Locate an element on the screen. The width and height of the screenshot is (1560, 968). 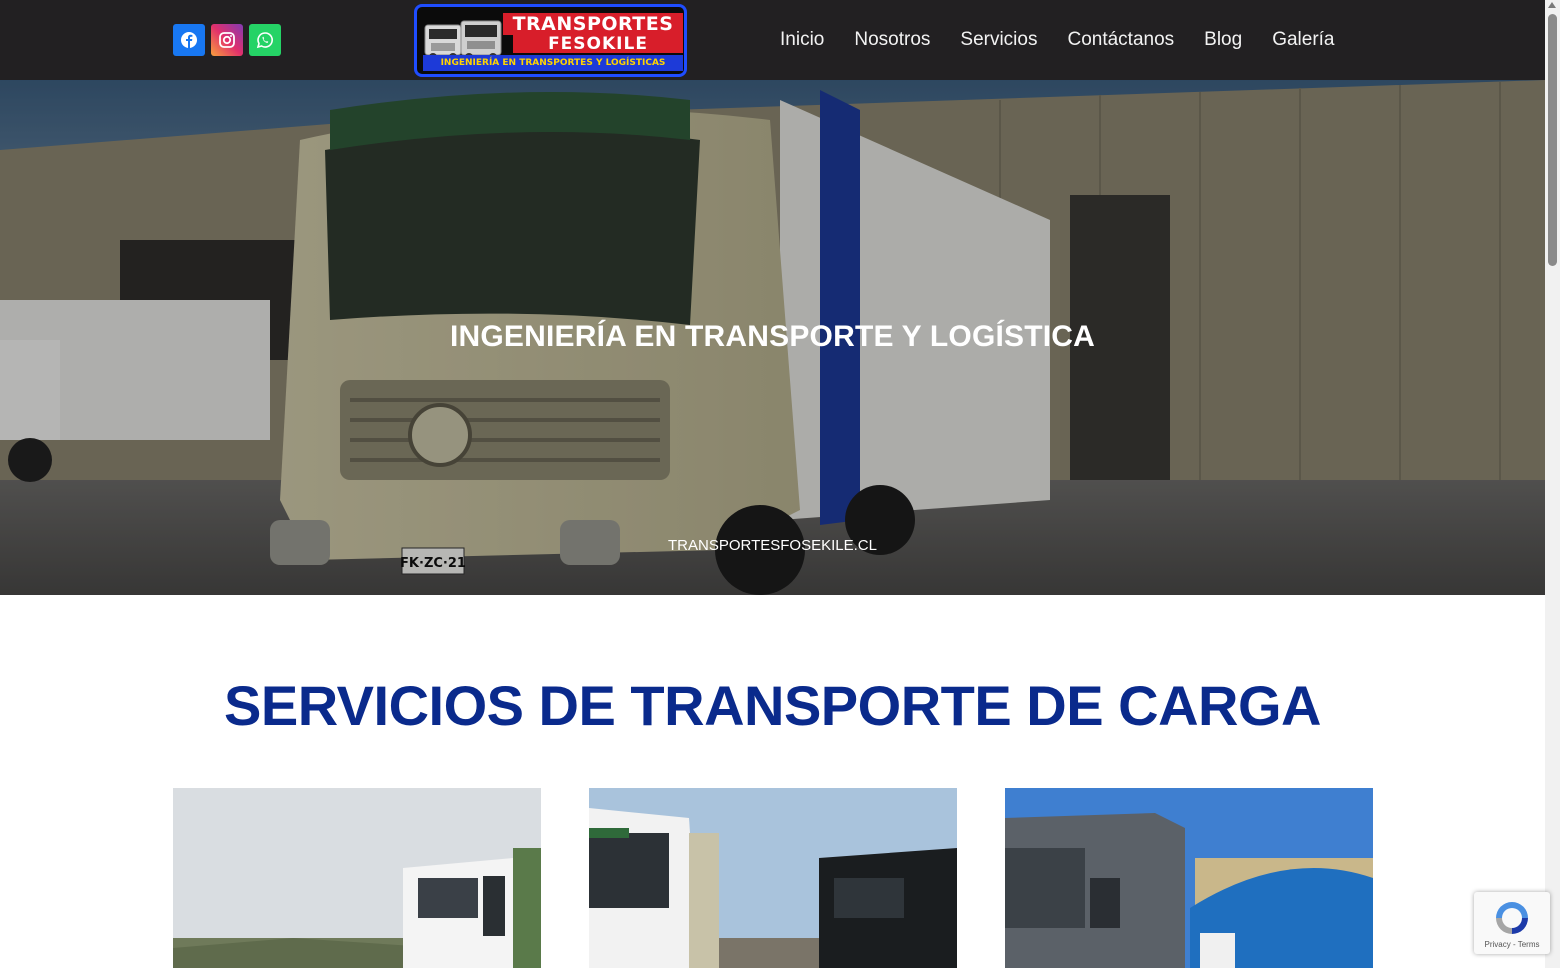
nav-item-contactanos: Contáctanos is located at coordinates (1120, 40).